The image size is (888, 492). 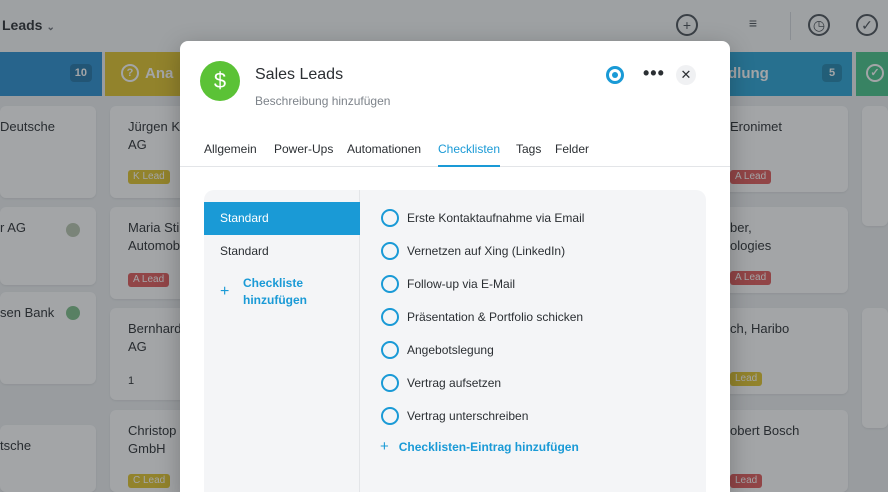 I want to click on add-checklist-label: Checkliste hinzufügen, so click(x=275, y=291).